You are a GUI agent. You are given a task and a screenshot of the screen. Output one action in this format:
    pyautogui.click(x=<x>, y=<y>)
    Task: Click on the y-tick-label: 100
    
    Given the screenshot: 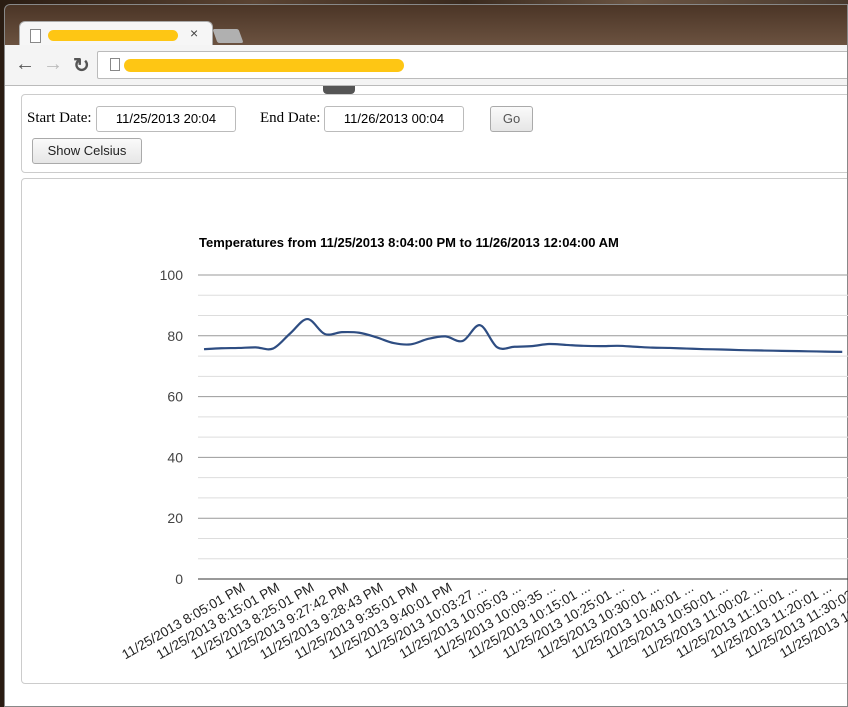 What is the action you would take?
    pyautogui.click(x=172, y=275)
    